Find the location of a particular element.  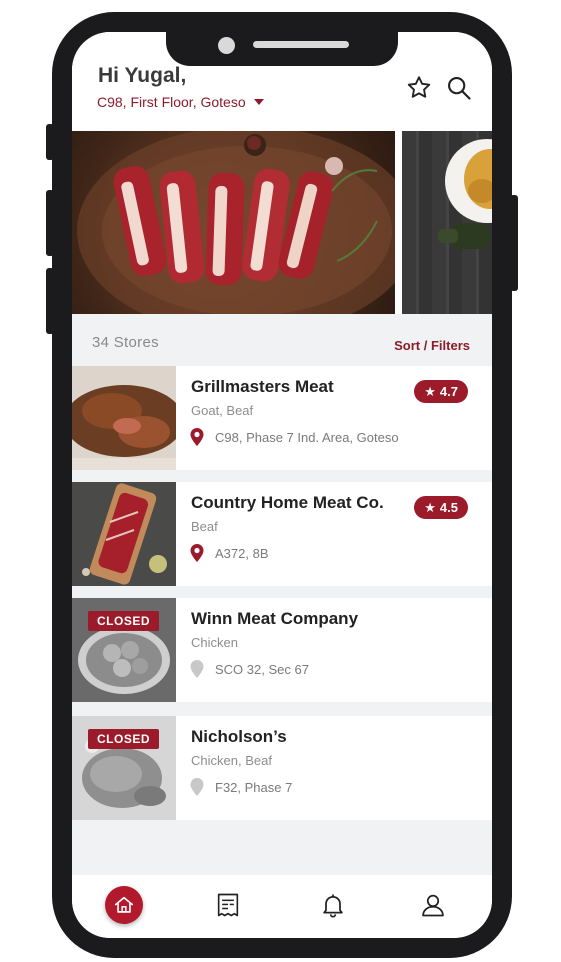

promo-banner-carousel is located at coordinates (282, 222).